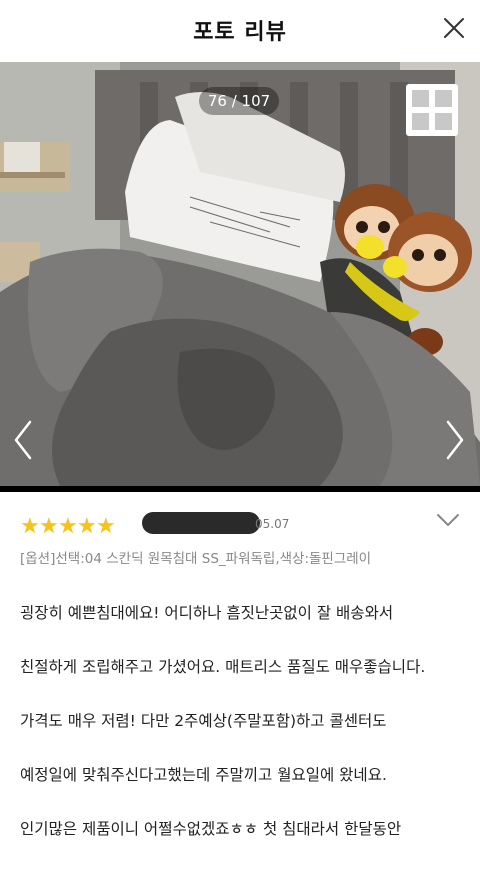  What do you see at coordinates (432, 110) in the screenshot?
I see `grid-icon` at bounding box center [432, 110].